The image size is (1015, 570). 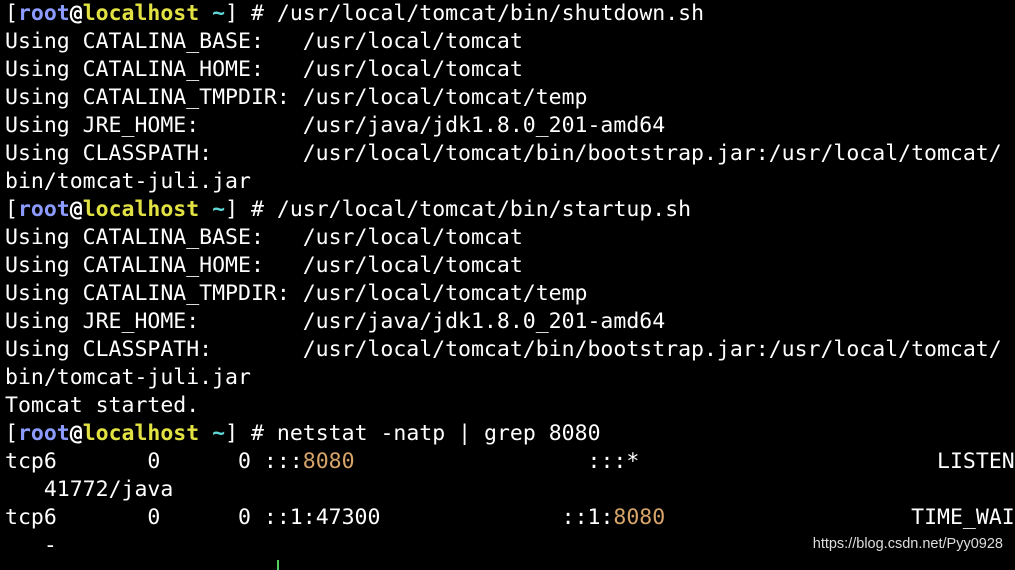 I want to click on netstat-state: TIME_WAIT, so click(x=963, y=517).